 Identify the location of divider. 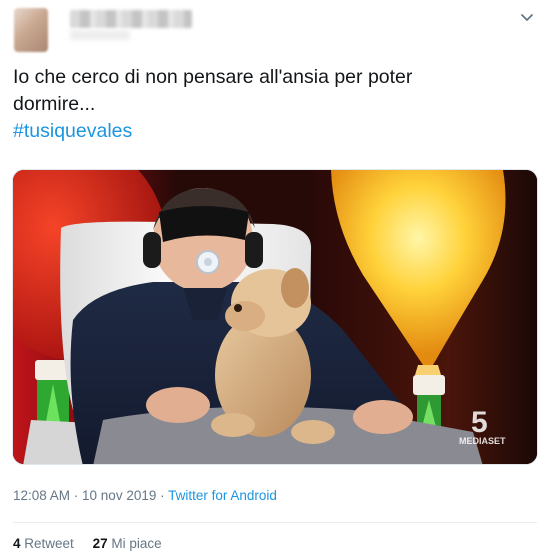
(275, 522).